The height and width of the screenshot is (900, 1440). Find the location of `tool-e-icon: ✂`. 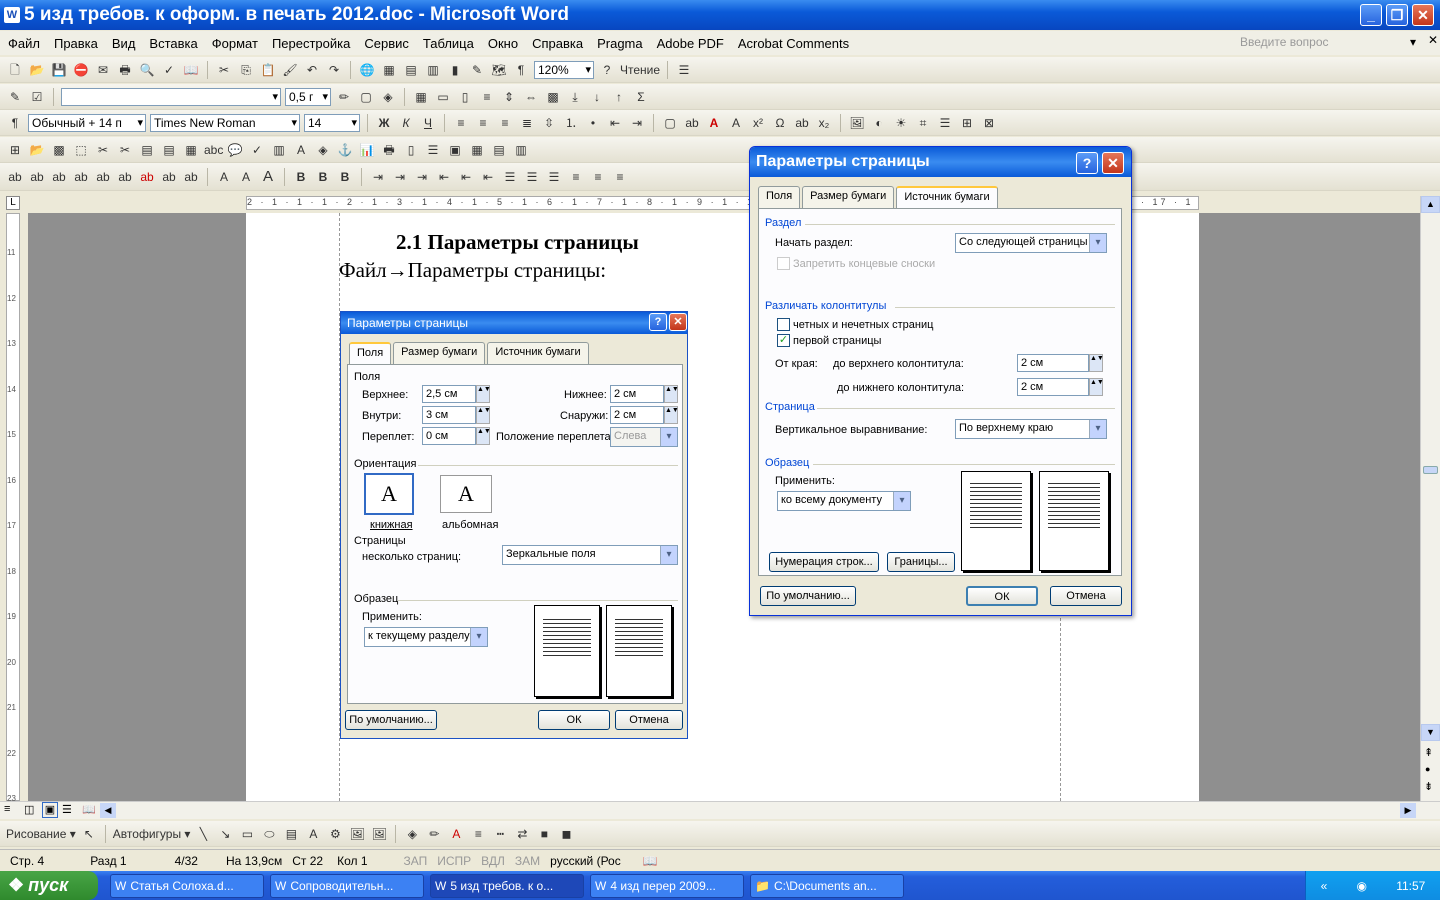

tool-e-icon: ✂ is located at coordinates (103, 150).